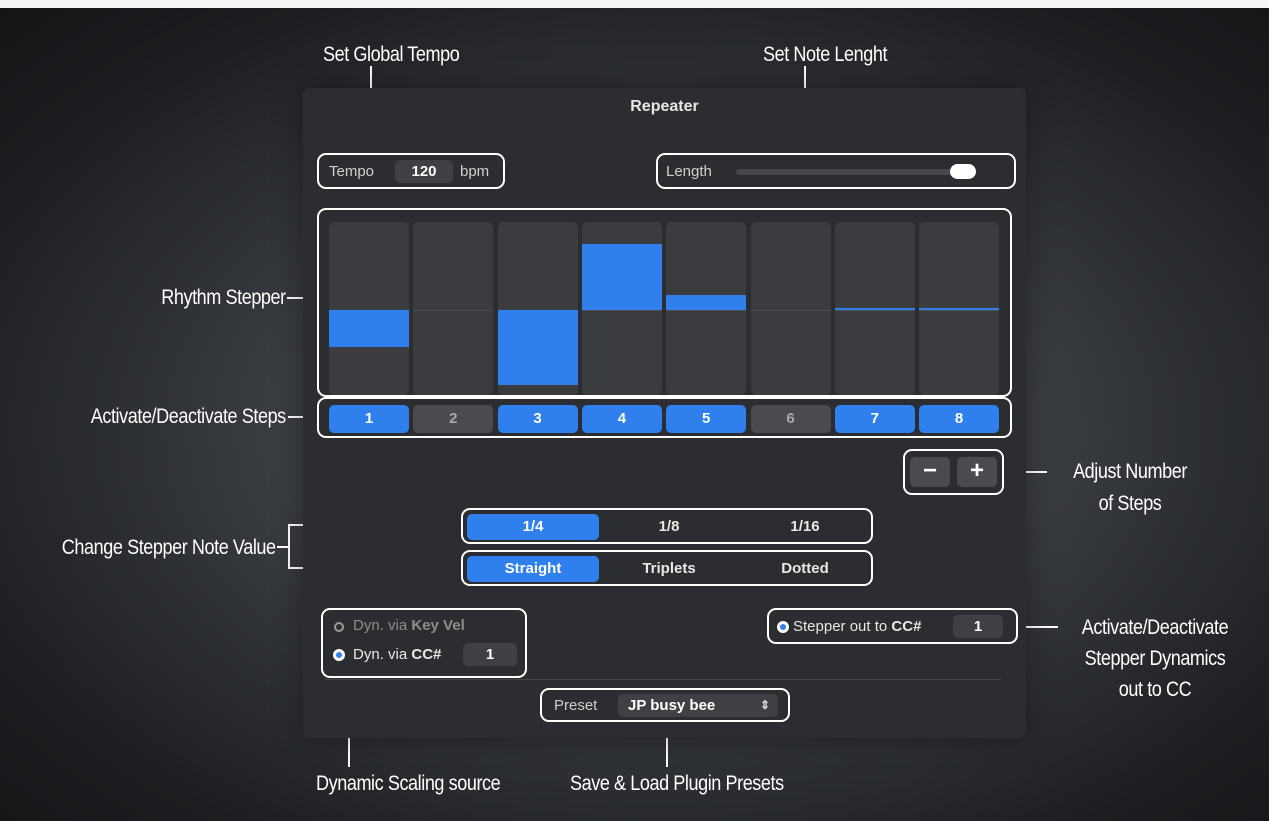 This screenshot has height=821, width=1269. Describe the element at coordinates (391, 54) in the screenshot. I see `annotation-set-global-tempo: Set Global Tempo` at that location.